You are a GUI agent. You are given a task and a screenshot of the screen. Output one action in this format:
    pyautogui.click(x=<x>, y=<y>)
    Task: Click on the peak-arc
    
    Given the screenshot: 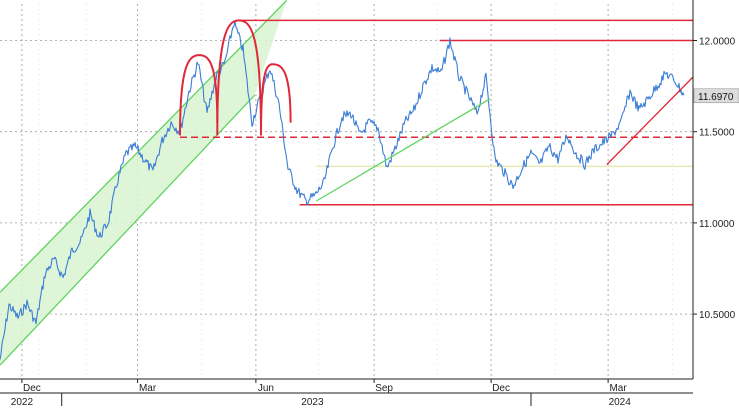 What is the action you would take?
    pyautogui.click(x=276, y=99)
    